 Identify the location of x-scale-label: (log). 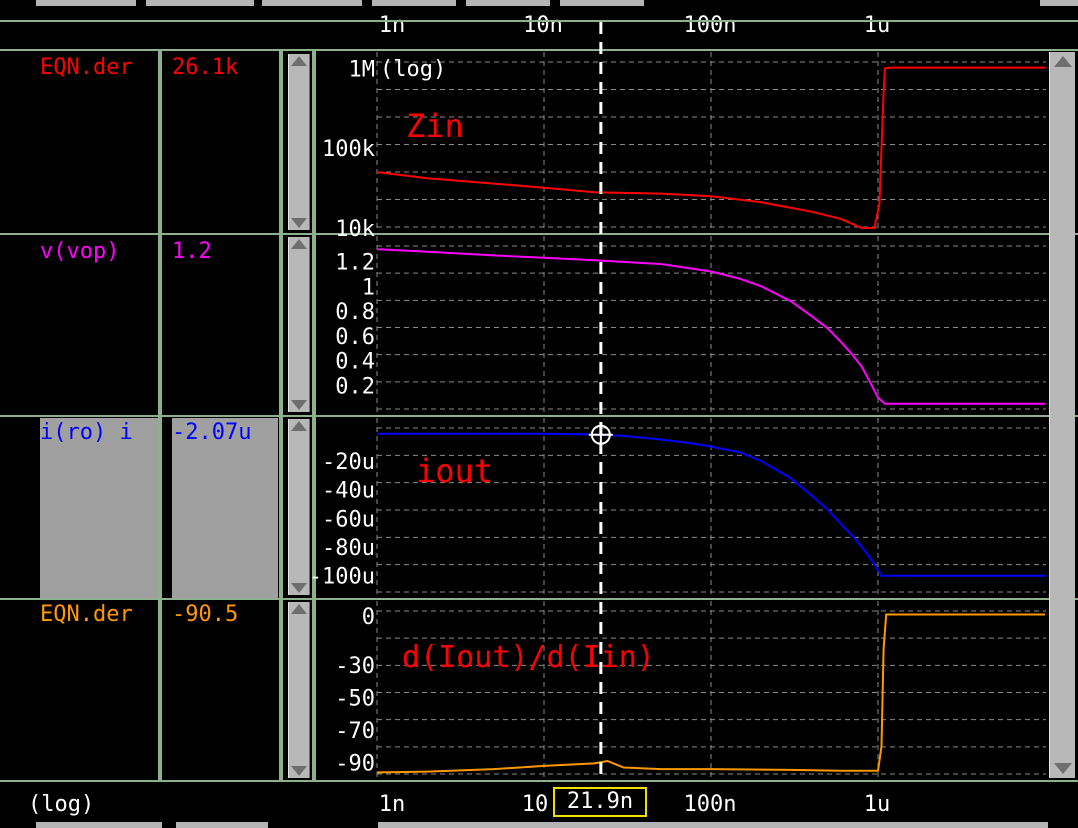
(61, 804).